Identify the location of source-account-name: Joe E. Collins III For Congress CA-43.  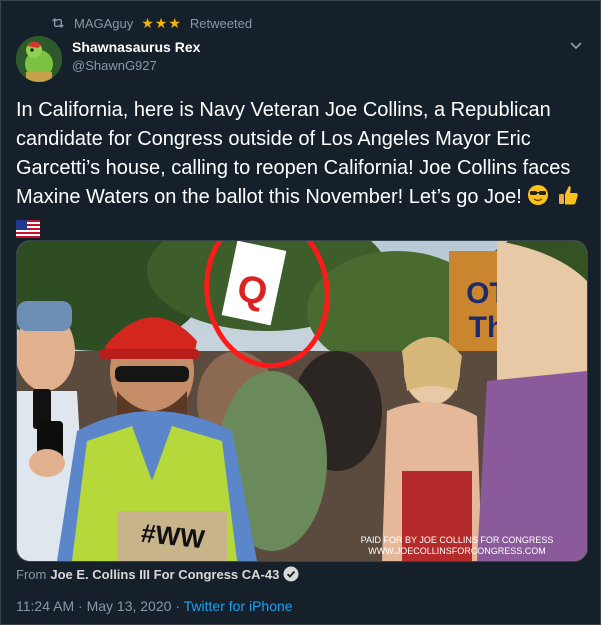
(164, 574).